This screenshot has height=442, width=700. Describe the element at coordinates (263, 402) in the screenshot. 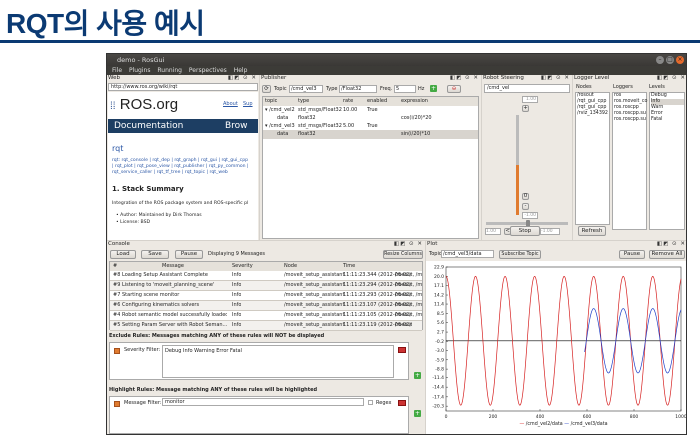

I see `message-filter-input: monitor` at that location.